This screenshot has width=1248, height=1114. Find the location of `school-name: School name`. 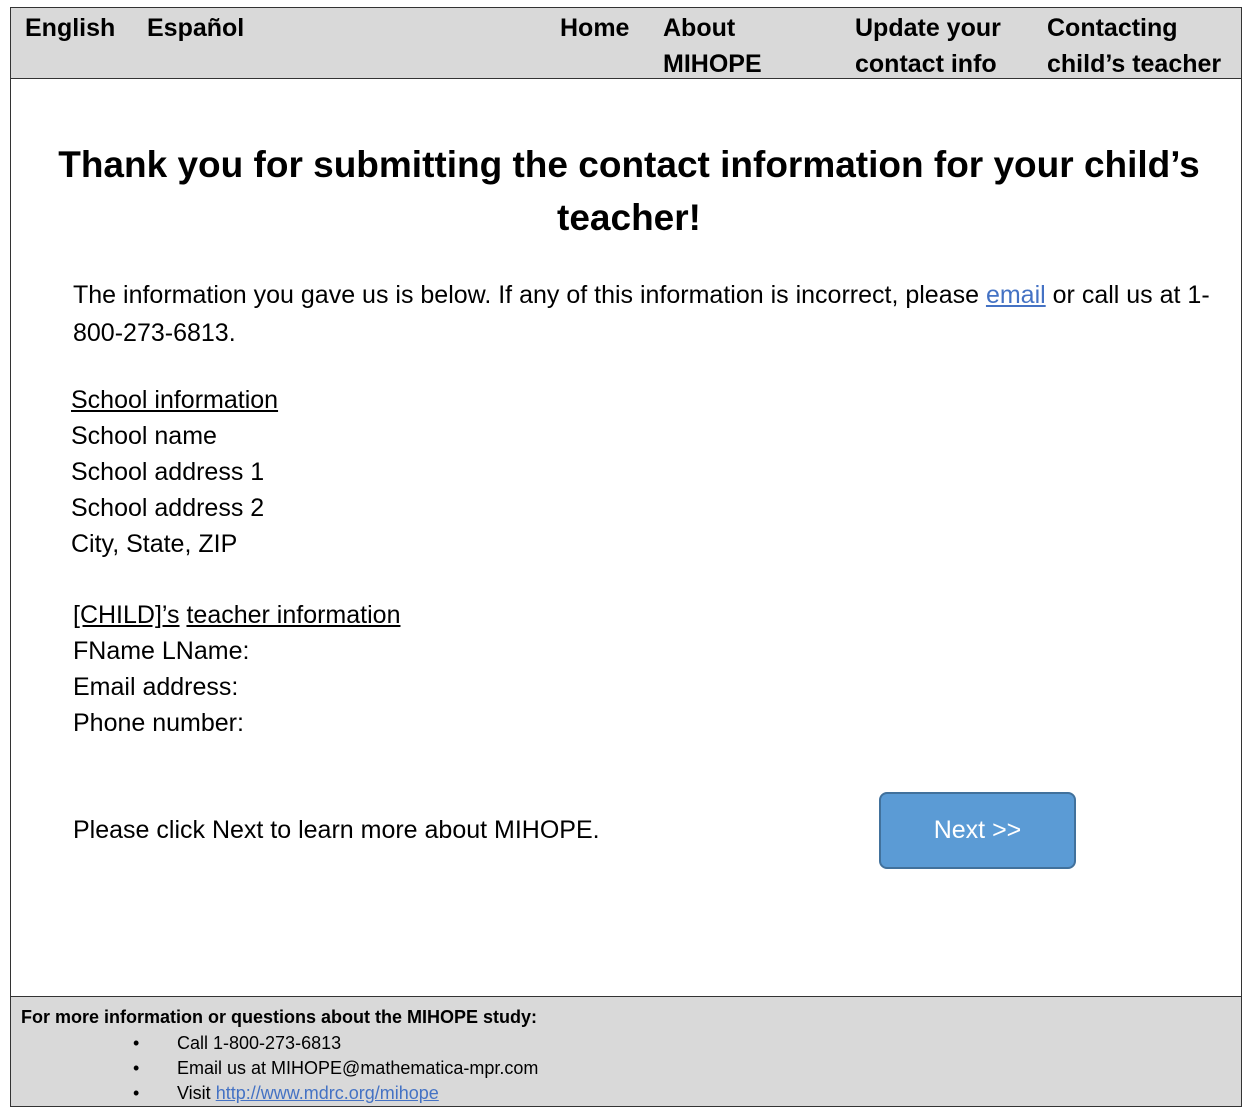

school-name: School name is located at coordinates (144, 436).